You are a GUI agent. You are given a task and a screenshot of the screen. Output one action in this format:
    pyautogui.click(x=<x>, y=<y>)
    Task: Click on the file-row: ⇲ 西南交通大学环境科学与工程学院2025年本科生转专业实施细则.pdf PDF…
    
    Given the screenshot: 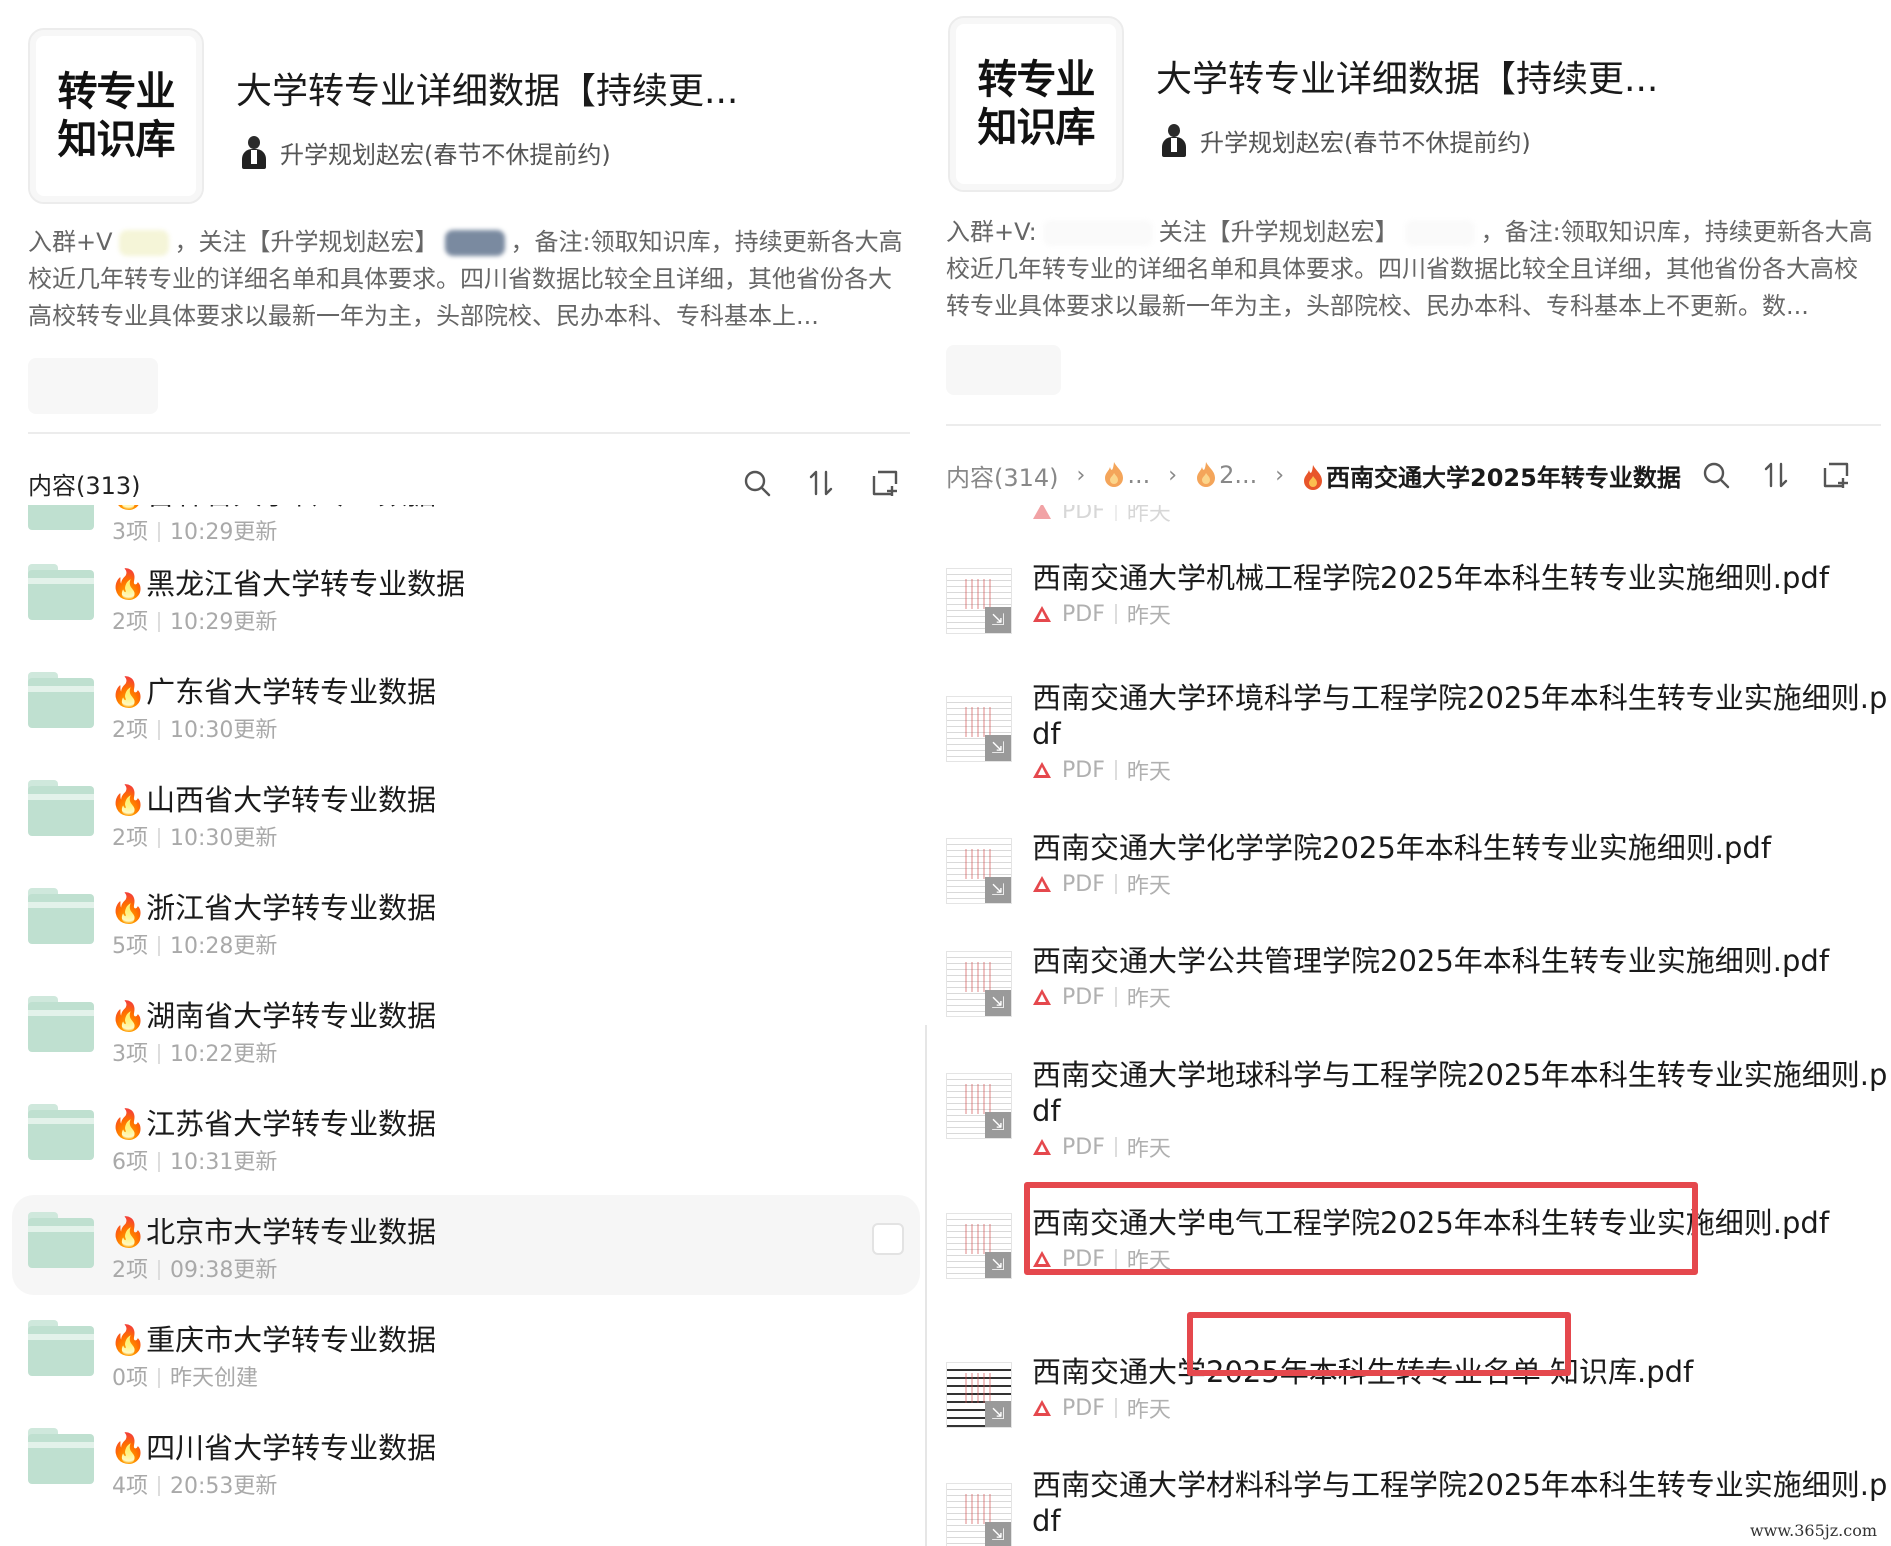 What is the action you would take?
    pyautogui.click(x=1416, y=740)
    